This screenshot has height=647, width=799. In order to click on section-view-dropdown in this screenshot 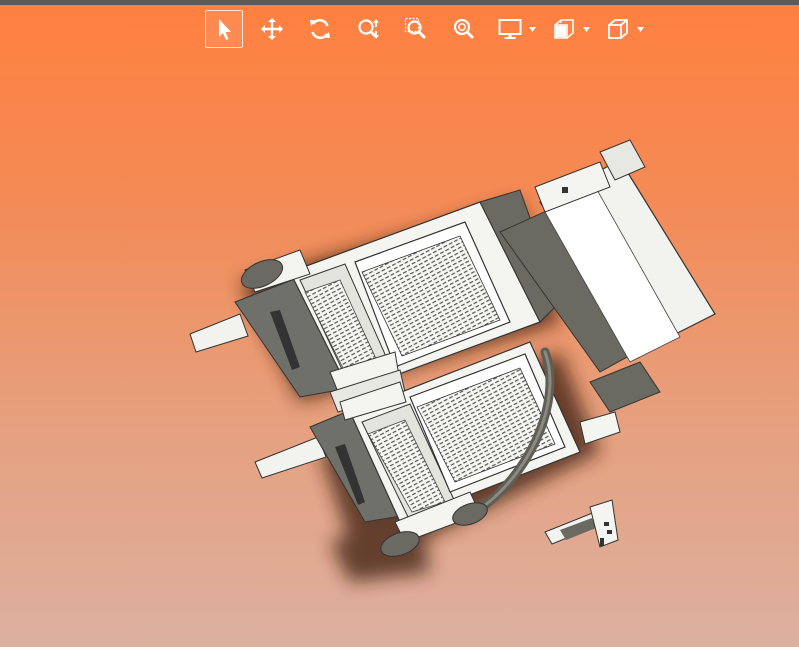, I will do `click(586, 29)`.